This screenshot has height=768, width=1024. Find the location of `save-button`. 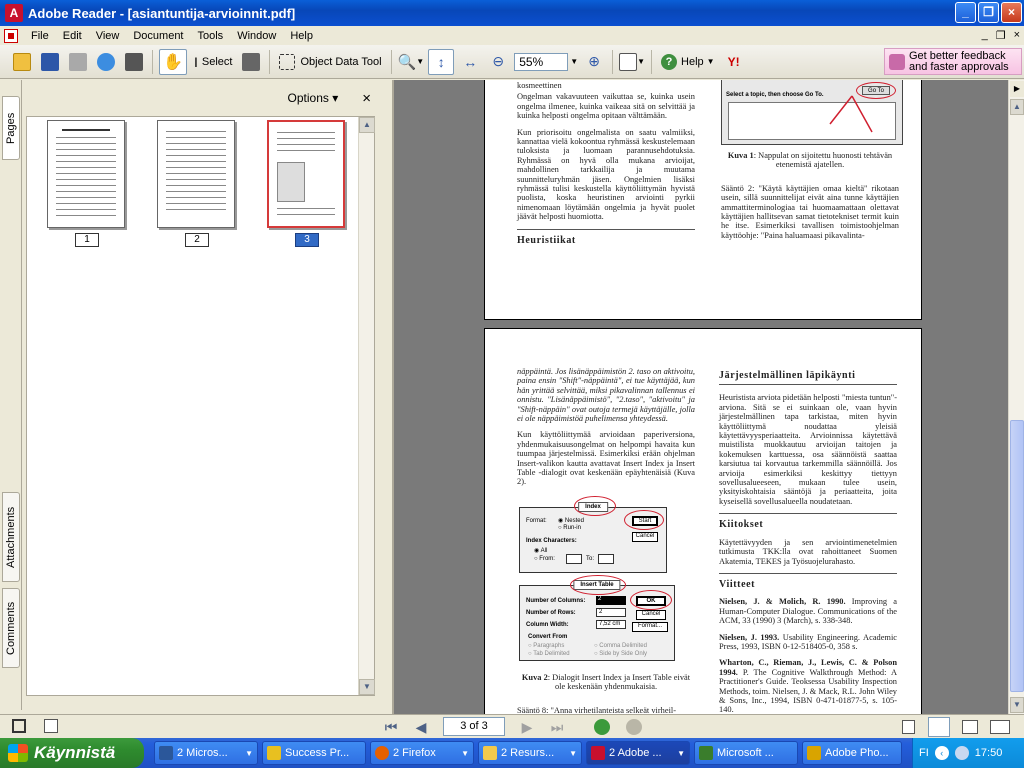

save-button is located at coordinates (50, 62).